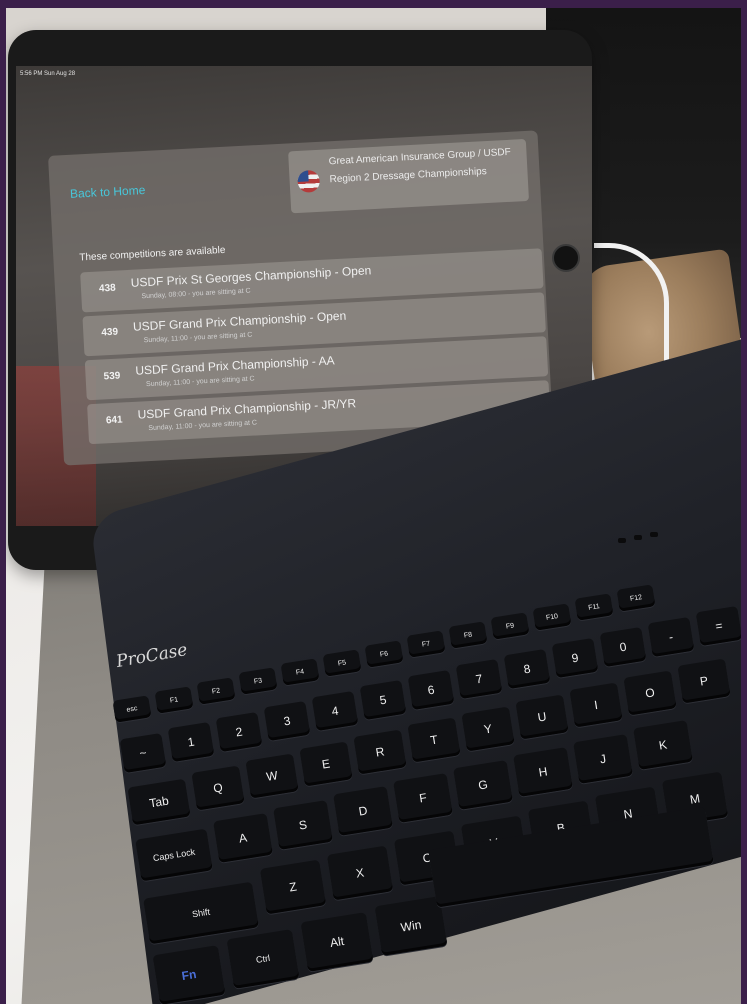  Describe the element at coordinates (383, 700) in the screenshot. I see `key-5: 5` at that location.